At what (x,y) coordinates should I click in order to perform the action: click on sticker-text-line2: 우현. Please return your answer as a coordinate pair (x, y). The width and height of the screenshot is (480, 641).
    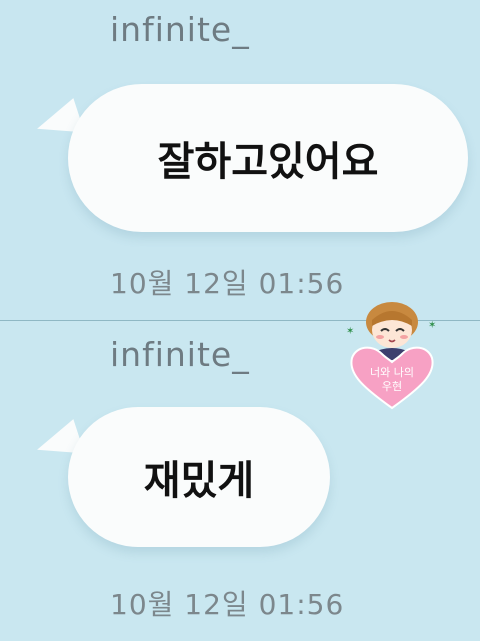
    Looking at the image, I should click on (392, 386).